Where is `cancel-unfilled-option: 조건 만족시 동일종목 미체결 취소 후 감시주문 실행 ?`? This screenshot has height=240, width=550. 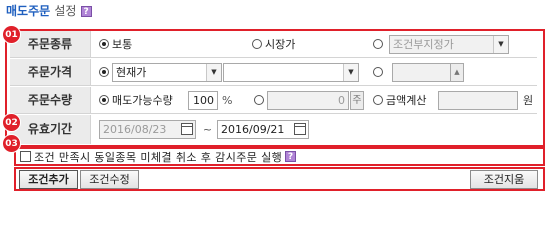
cancel-unfilled-option: 조건 만족시 동일종목 미체결 취소 후 감시주문 실행 ? is located at coordinates (158, 156).